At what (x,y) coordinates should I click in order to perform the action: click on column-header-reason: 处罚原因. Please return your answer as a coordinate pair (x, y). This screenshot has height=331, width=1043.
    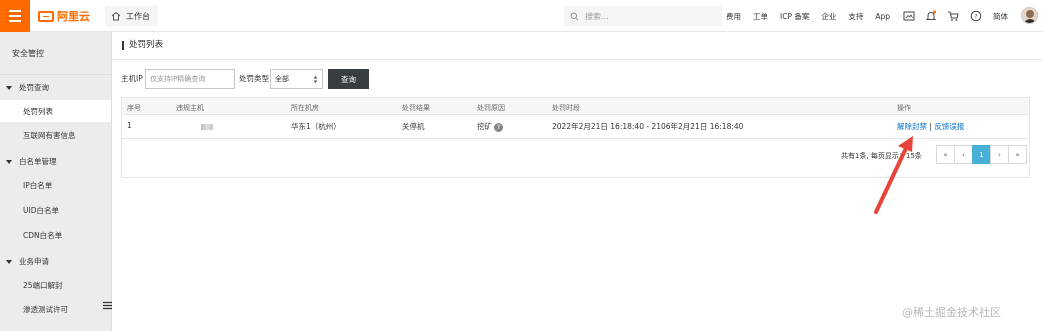
    Looking at the image, I should click on (491, 108).